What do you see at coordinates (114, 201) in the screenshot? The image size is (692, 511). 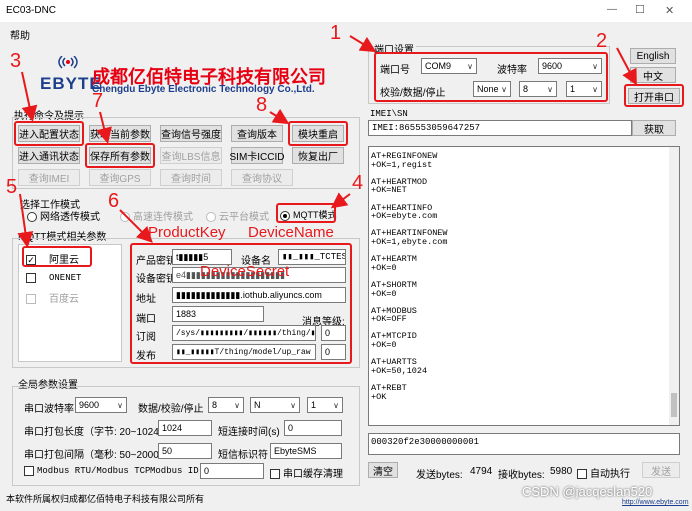 I see `annotation-number-6: 6` at bounding box center [114, 201].